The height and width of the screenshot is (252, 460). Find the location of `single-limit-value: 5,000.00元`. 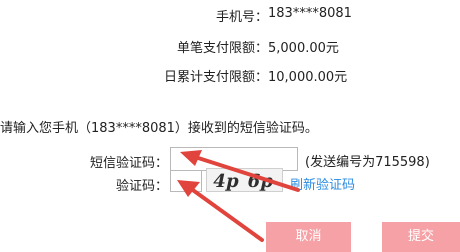

single-limit-value: 5,000.00元 is located at coordinates (303, 48).